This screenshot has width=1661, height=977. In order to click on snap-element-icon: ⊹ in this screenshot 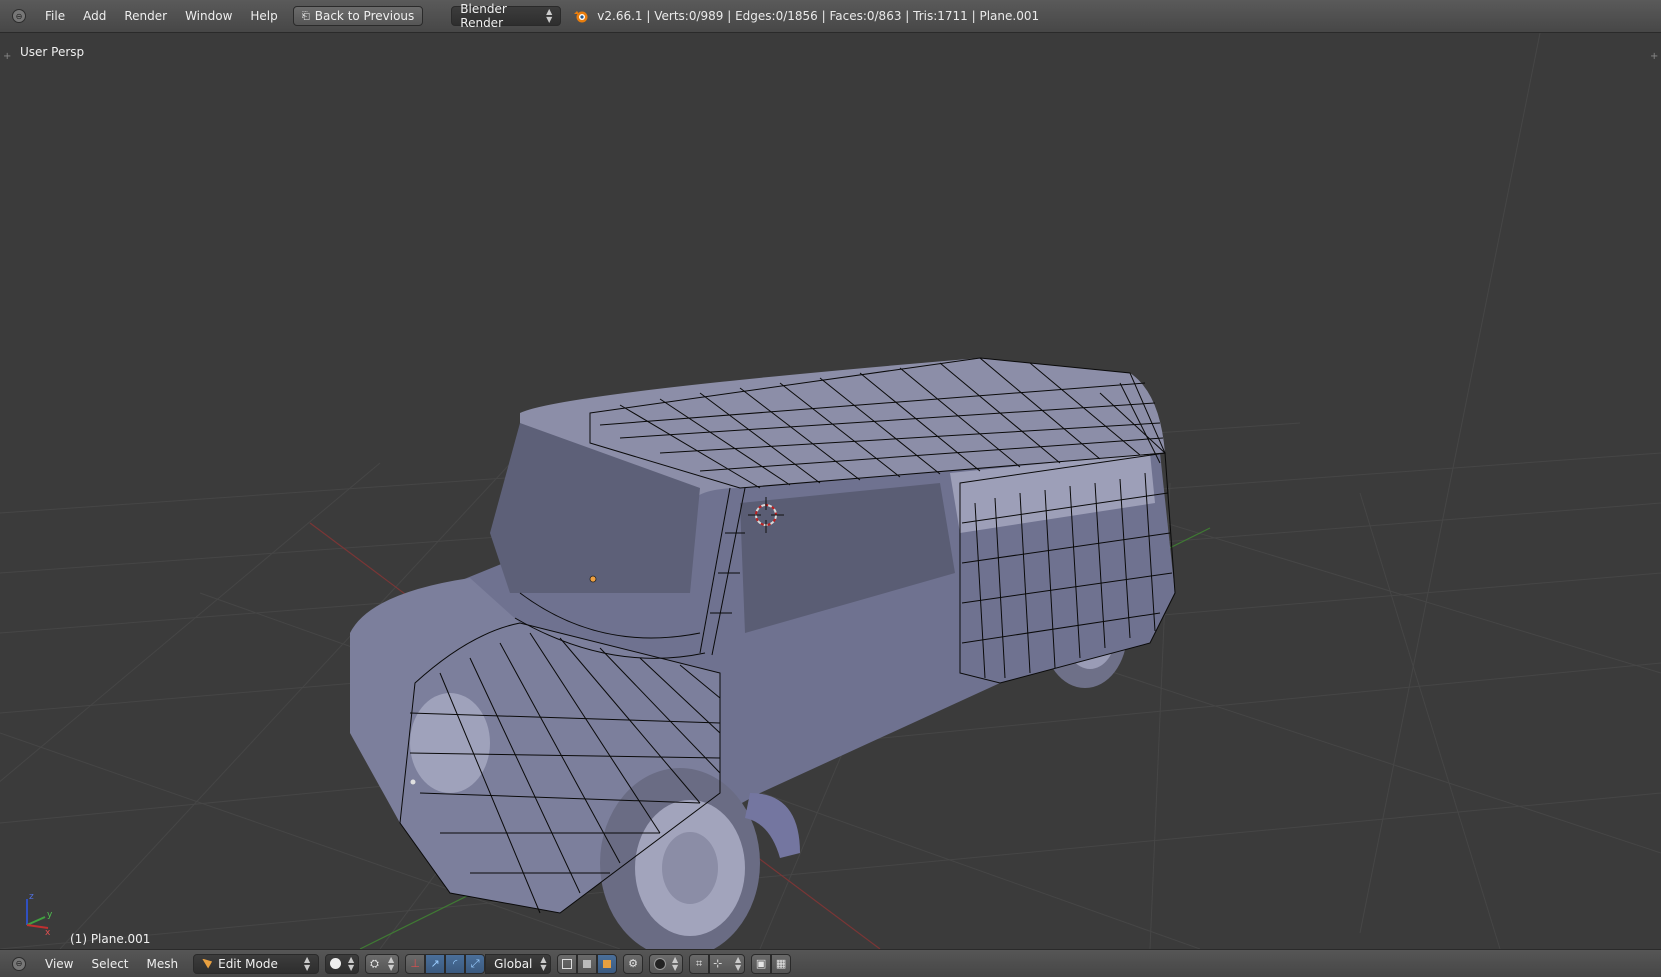, I will do `click(718, 963)`.